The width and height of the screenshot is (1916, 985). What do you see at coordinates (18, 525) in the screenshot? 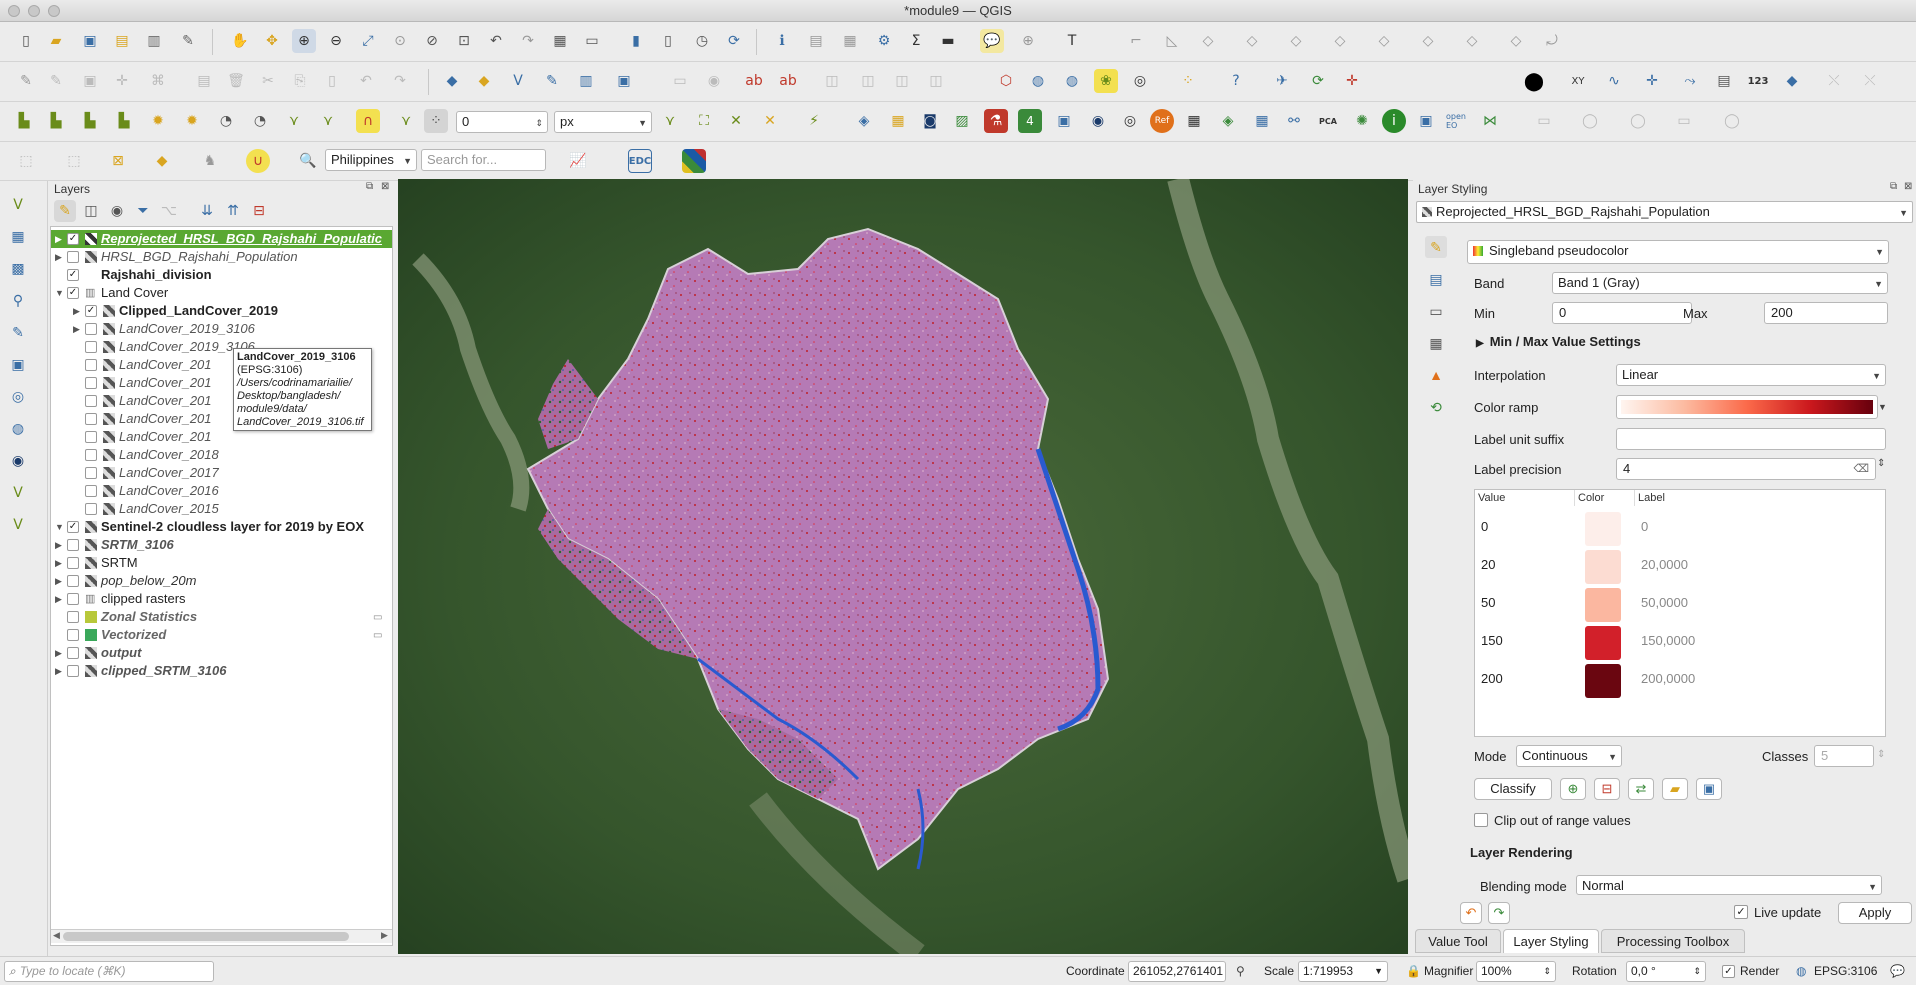
I see `new-shapefile-icon: V` at bounding box center [18, 525].